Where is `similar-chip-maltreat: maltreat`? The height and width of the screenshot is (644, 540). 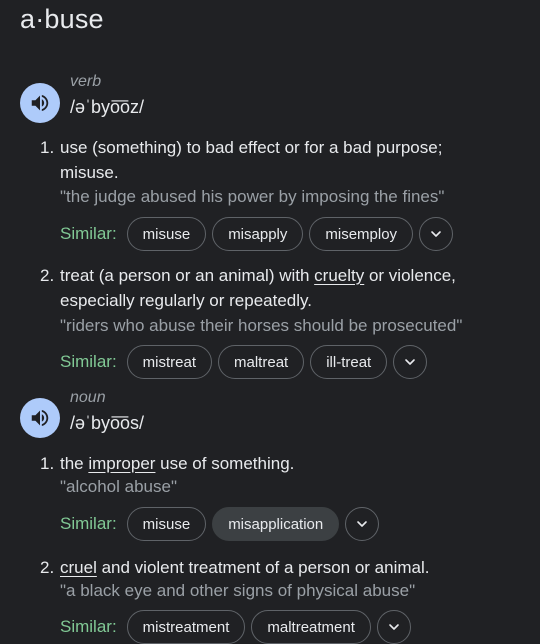
similar-chip-maltreat: maltreat is located at coordinates (261, 362).